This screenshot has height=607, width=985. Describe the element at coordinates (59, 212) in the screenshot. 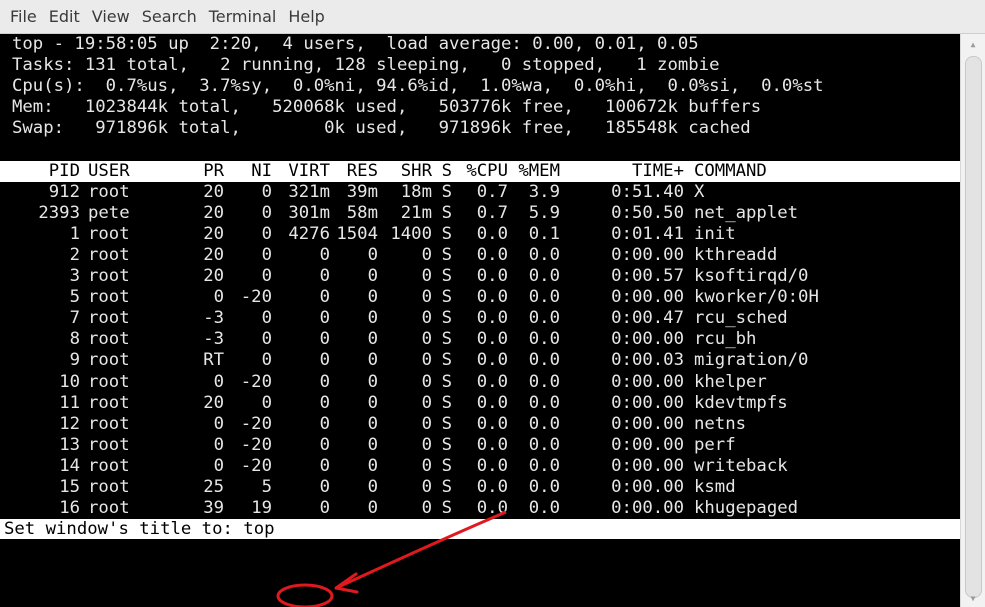

I see `cell-pid: 2393` at that location.